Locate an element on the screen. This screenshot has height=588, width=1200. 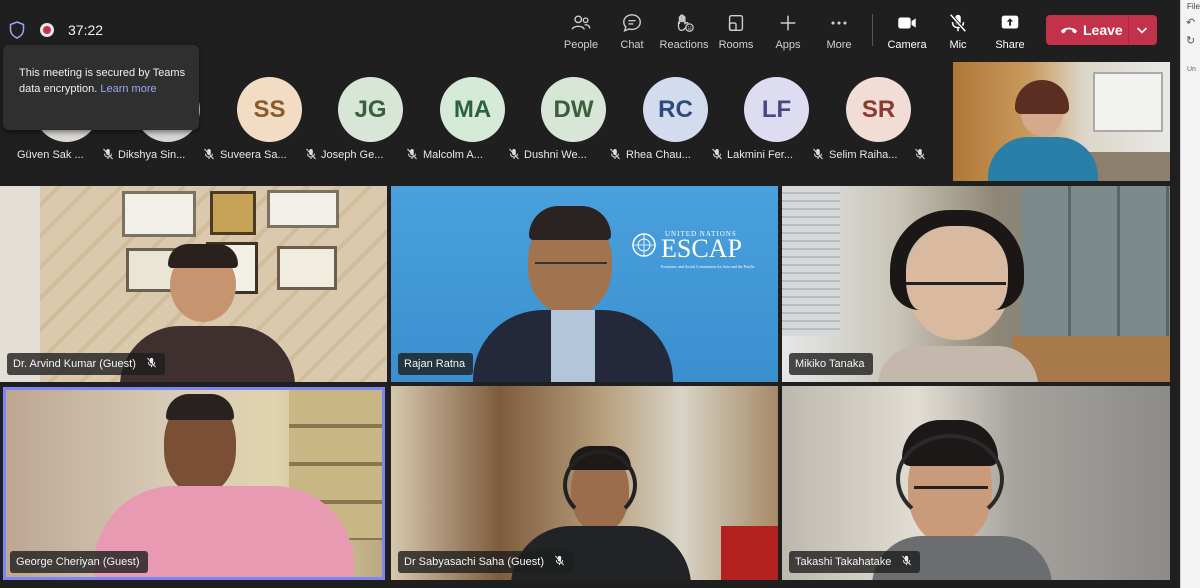
camera-label: Camera is located at coordinates (907, 45).